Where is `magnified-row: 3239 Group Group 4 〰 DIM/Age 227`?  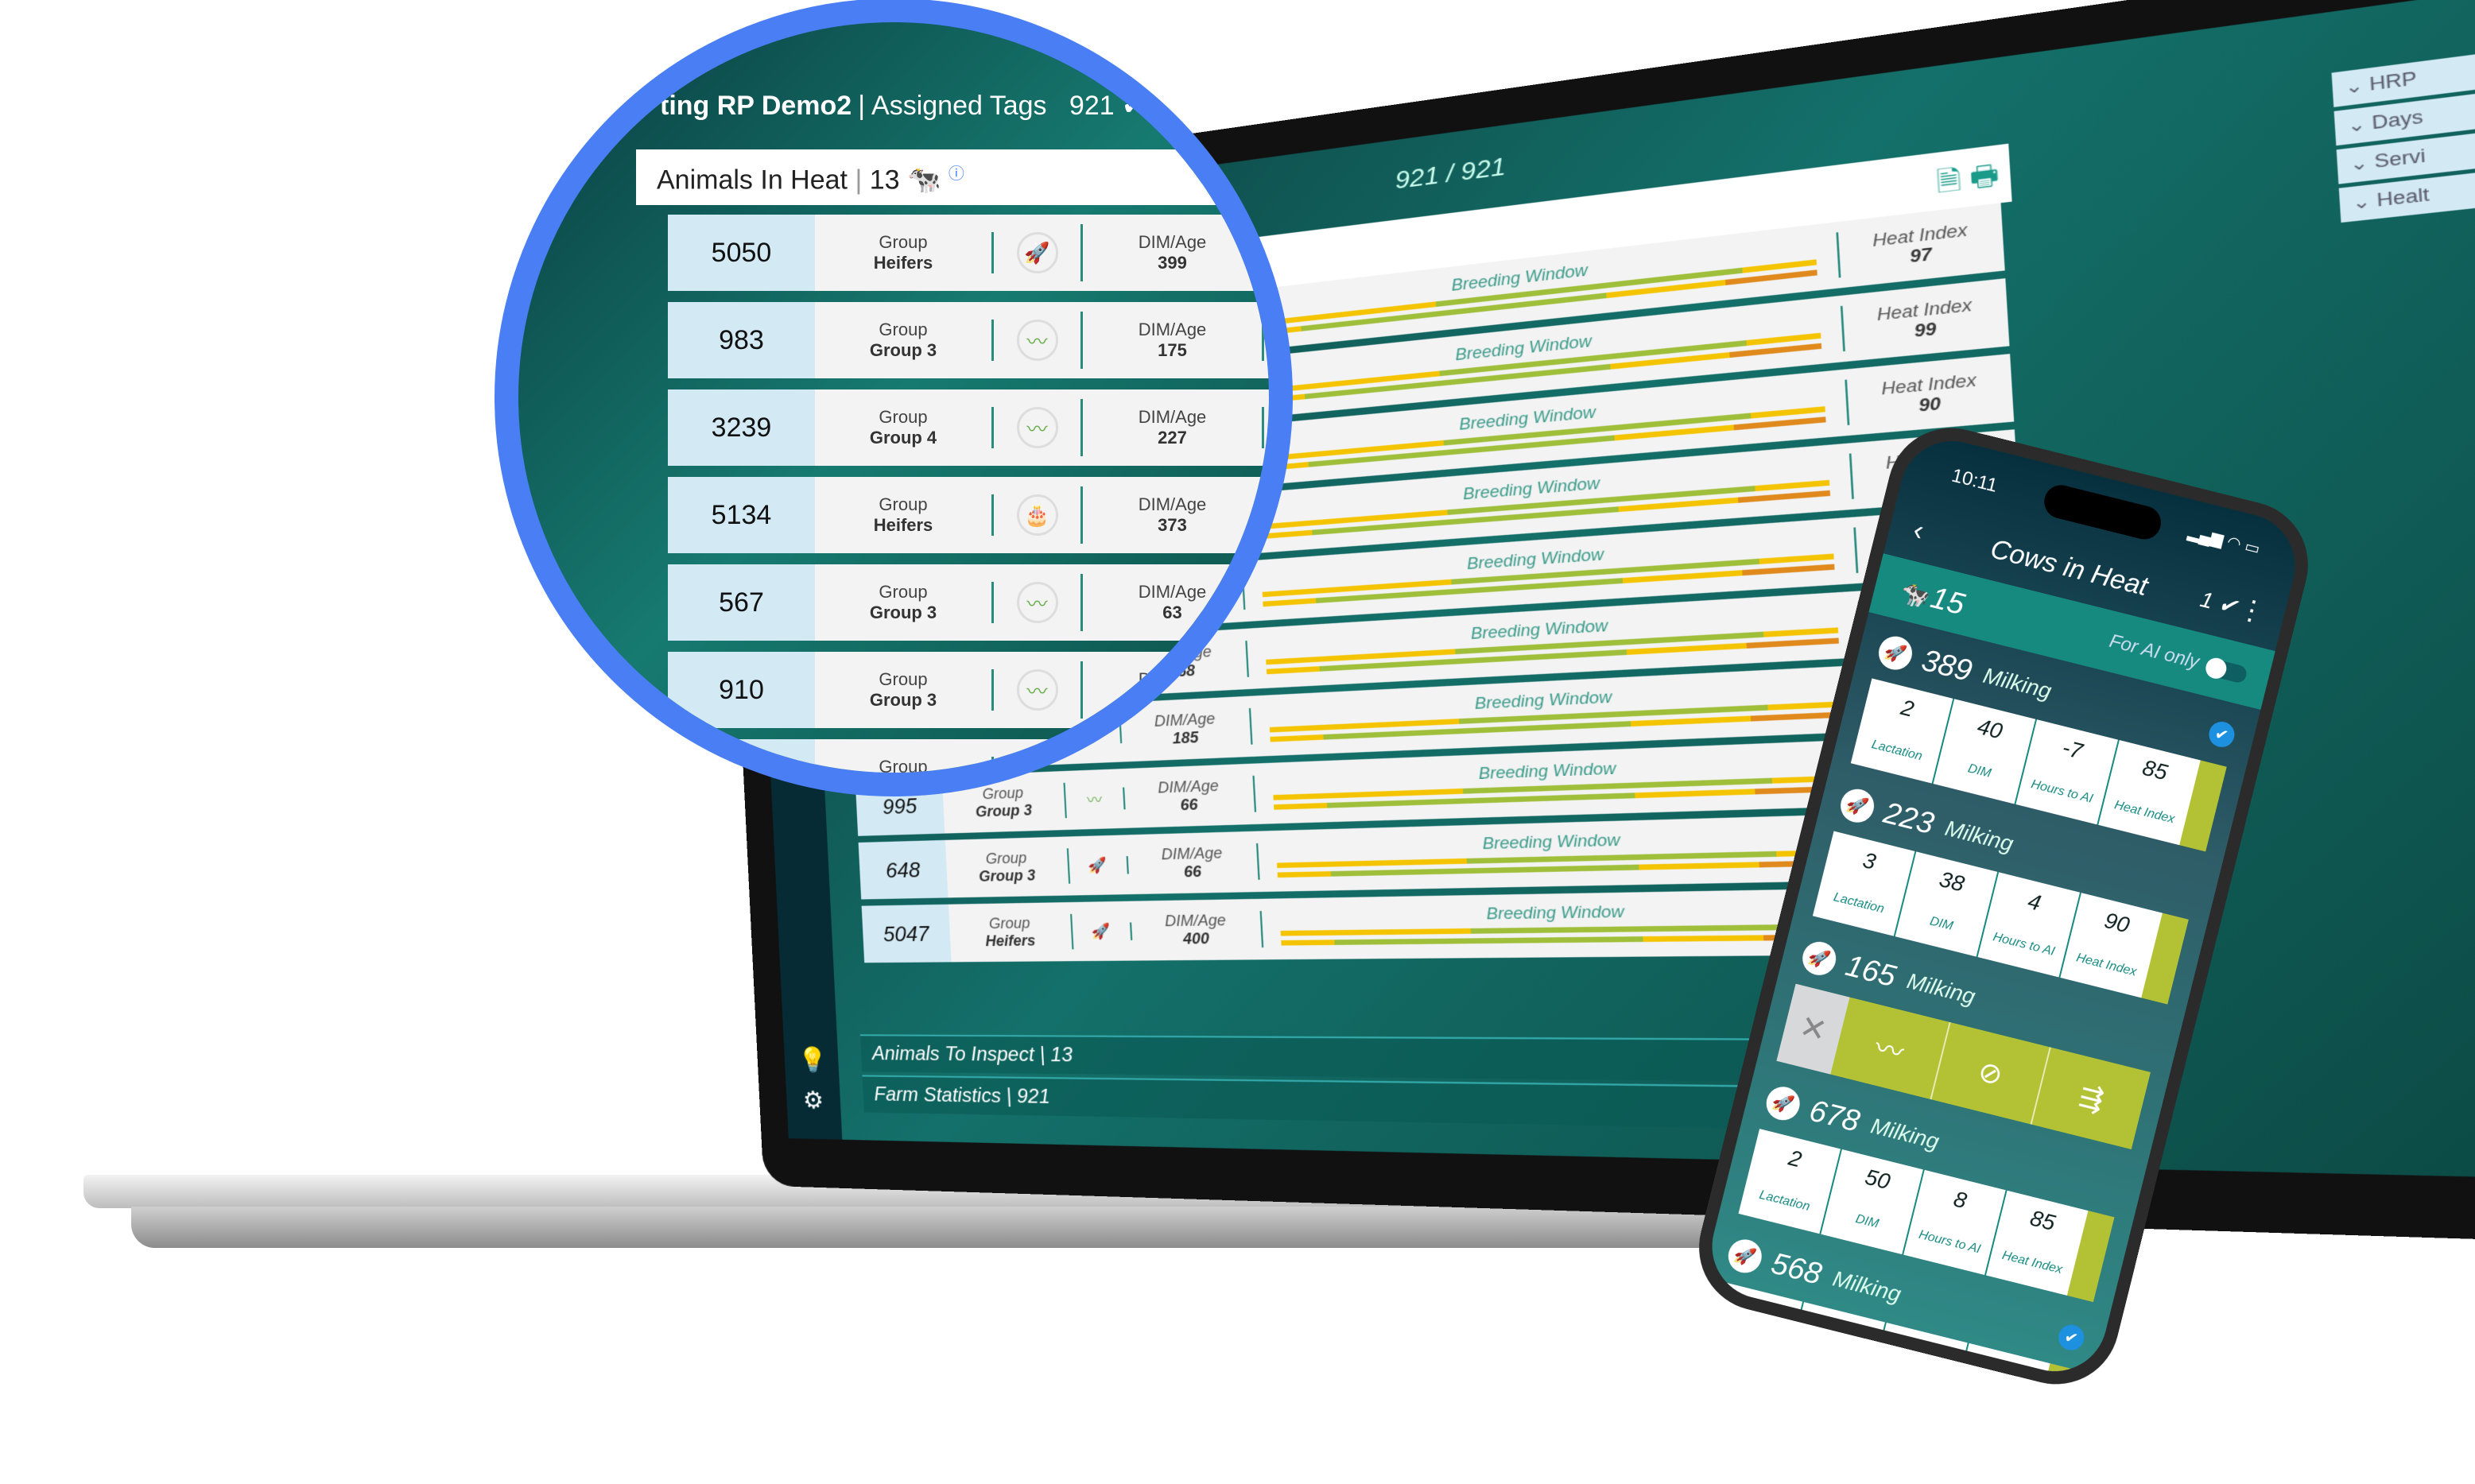
magnified-row: 3239 Group Group 4 〰 DIM/Age 227 is located at coordinates (980, 427).